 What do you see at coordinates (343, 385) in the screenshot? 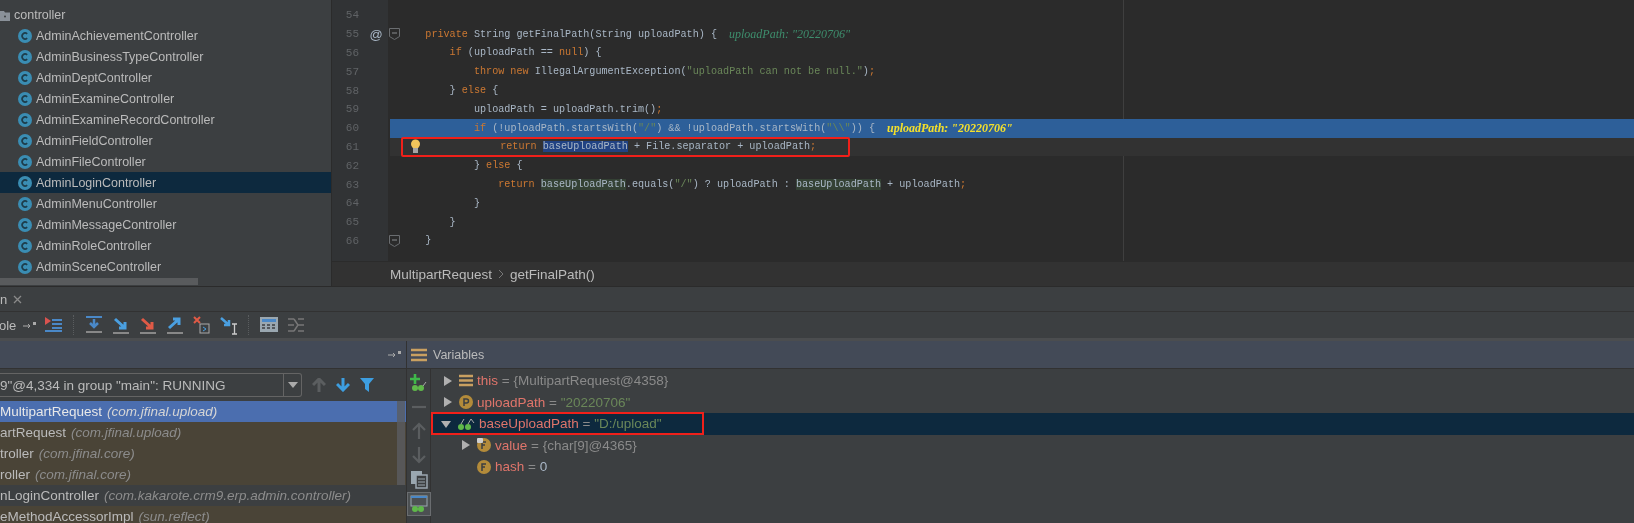
I see `down-arrow-icon` at bounding box center [343, 385].